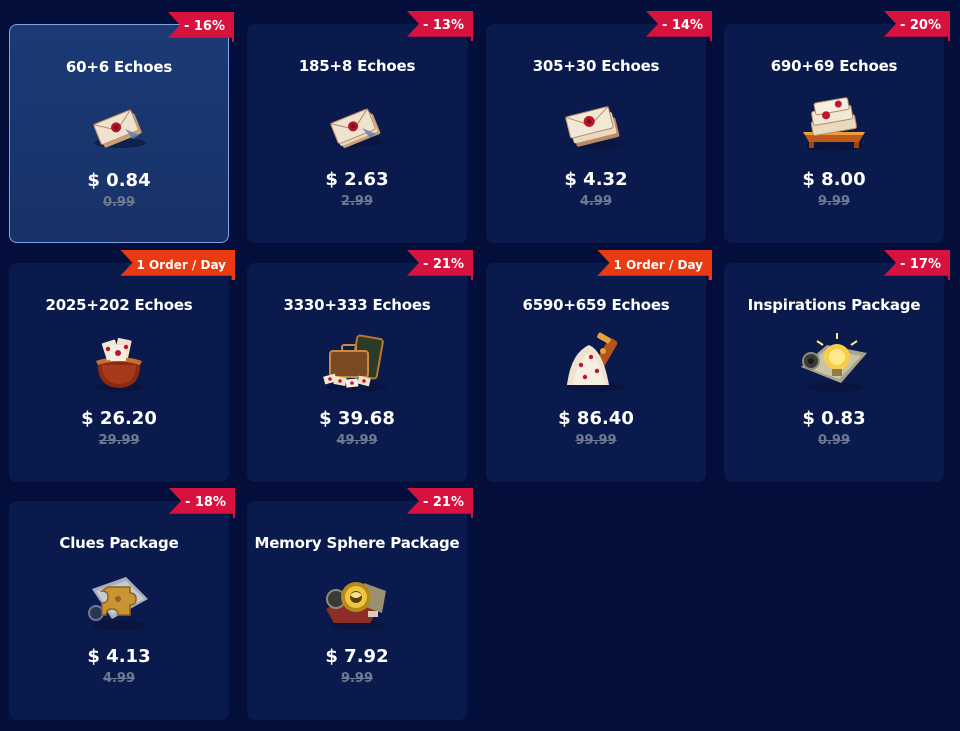  Describe the element at coordinates (119, 364) in the screenshot. I see `letter-bag-icon` at that location.